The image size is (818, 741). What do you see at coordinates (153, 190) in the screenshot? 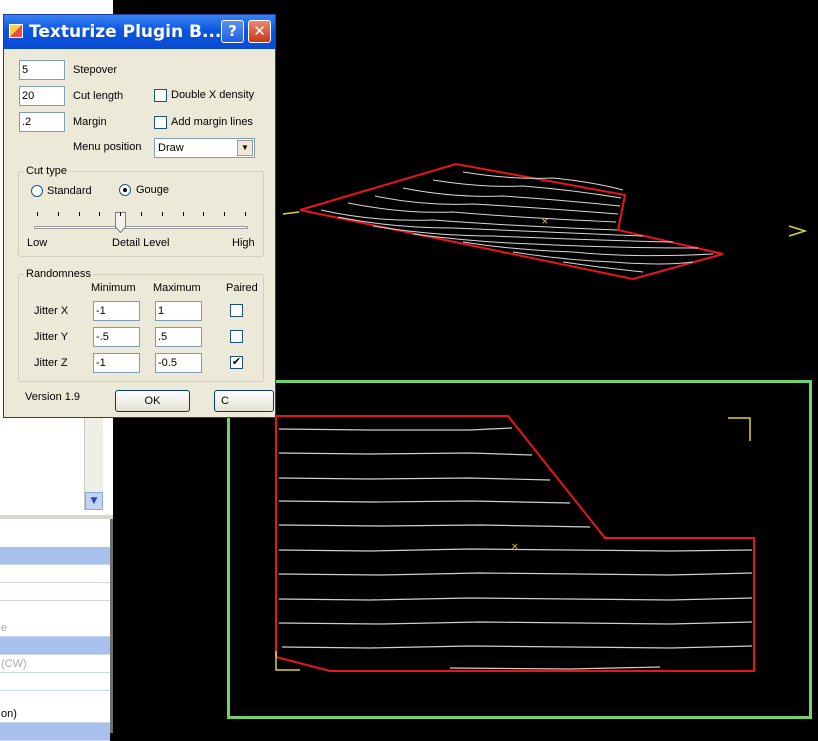
I see `gouge-label: Gouge` at bounding box center [153, 190].